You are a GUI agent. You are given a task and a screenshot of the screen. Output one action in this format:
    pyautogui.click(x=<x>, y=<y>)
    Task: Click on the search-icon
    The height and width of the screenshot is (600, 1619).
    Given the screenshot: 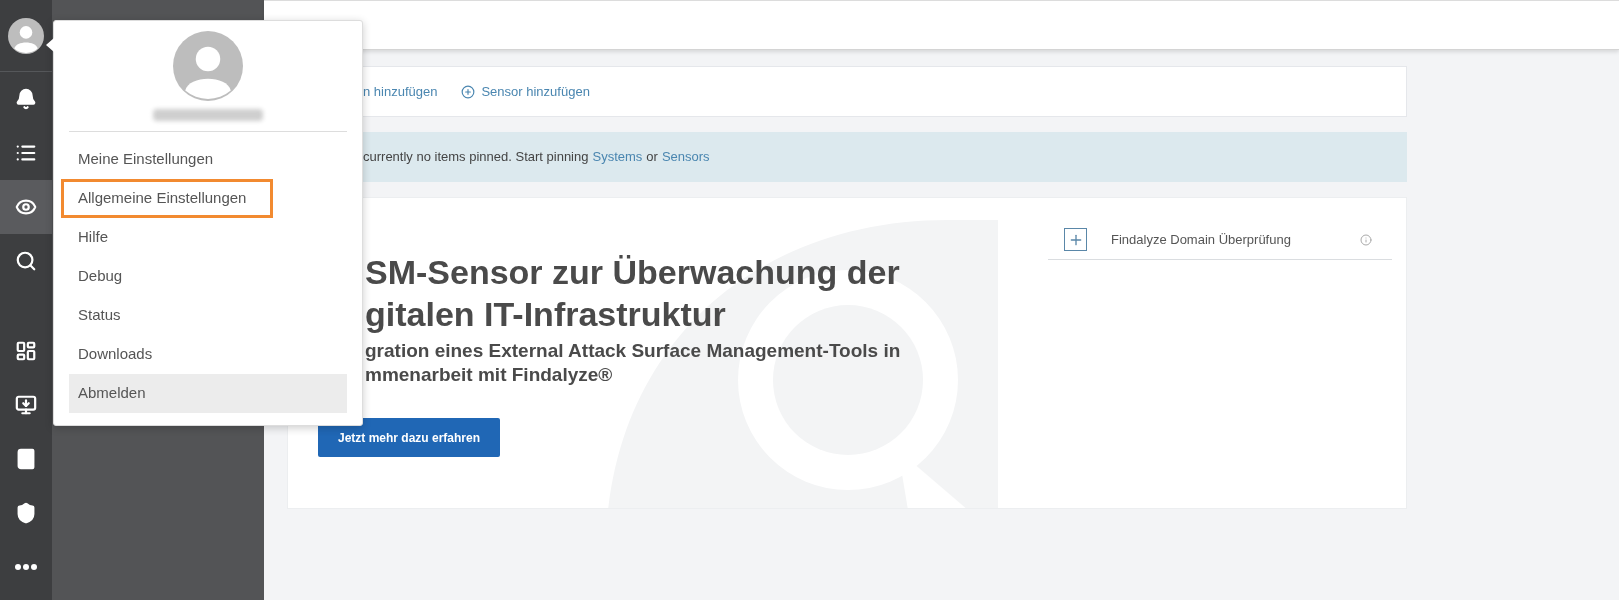 What is the action you would take?
    pyautogui.click(x=26, y=261)
    